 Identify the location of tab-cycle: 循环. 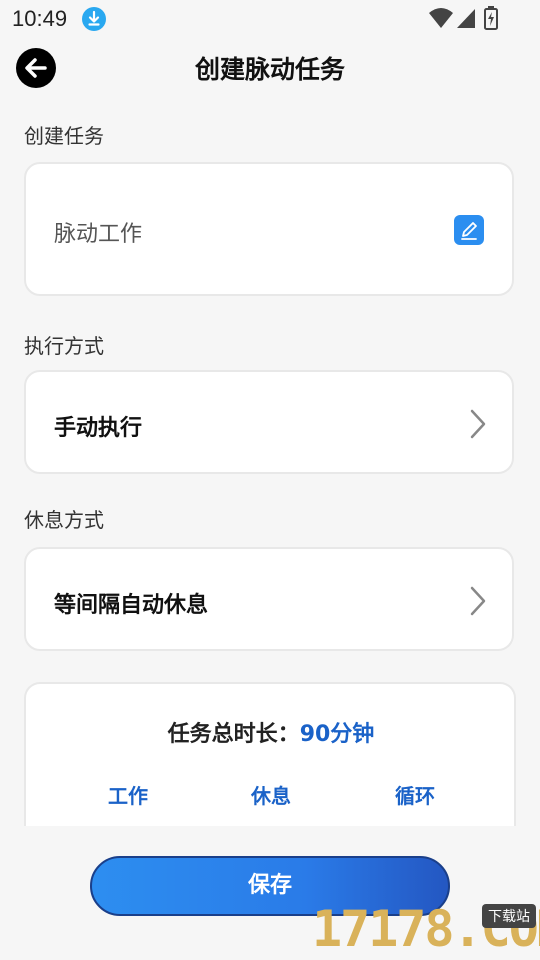
(415, 794).